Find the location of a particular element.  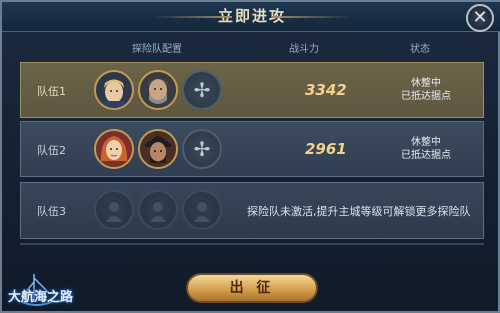

hero-avatar-blonde-officer is located at coordinates (114, 90).